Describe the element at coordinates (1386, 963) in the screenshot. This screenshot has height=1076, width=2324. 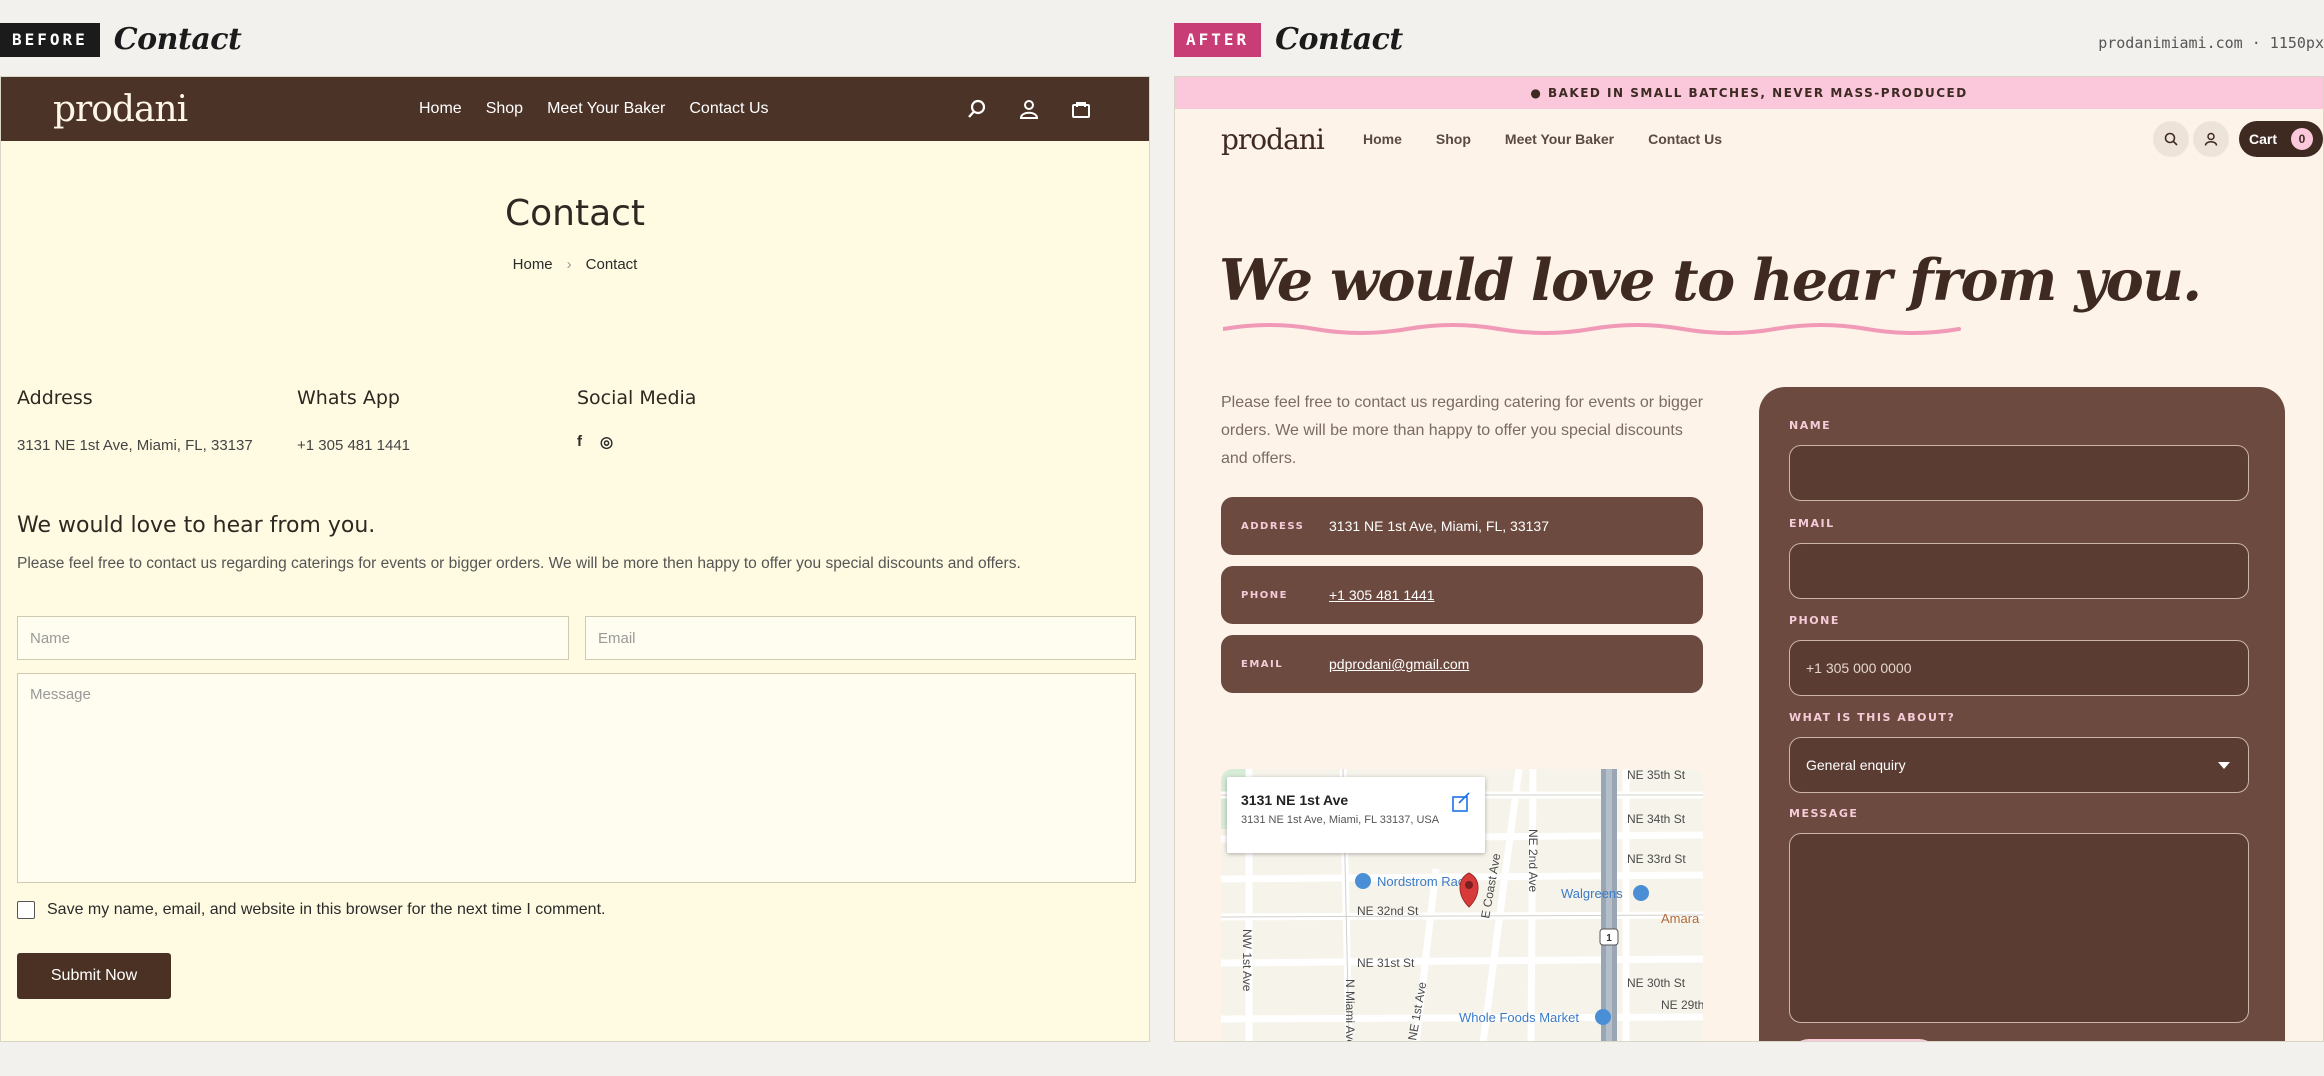
I see `map-label-ne-31st: NE 31st St` at that location.